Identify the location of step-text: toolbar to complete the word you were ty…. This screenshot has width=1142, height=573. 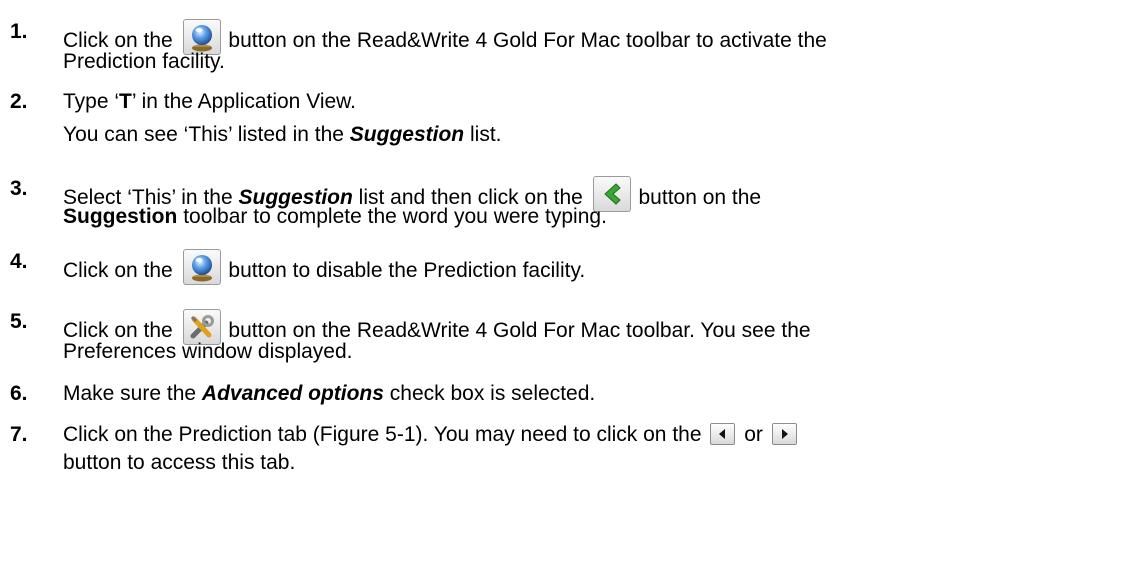
(395, 216).